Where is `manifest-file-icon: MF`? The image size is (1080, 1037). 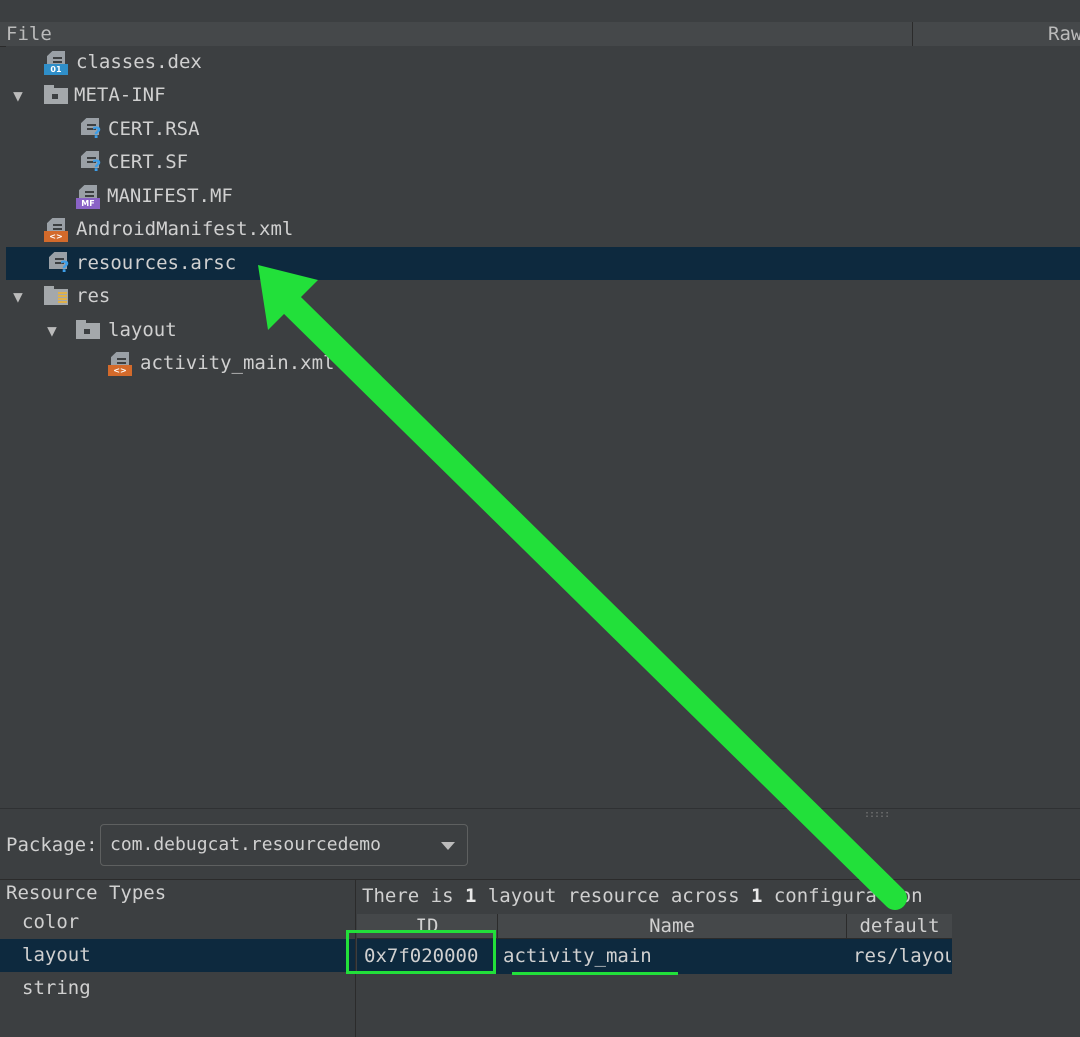 manifest-file-icon: MF is located at coordinates (89, 197).